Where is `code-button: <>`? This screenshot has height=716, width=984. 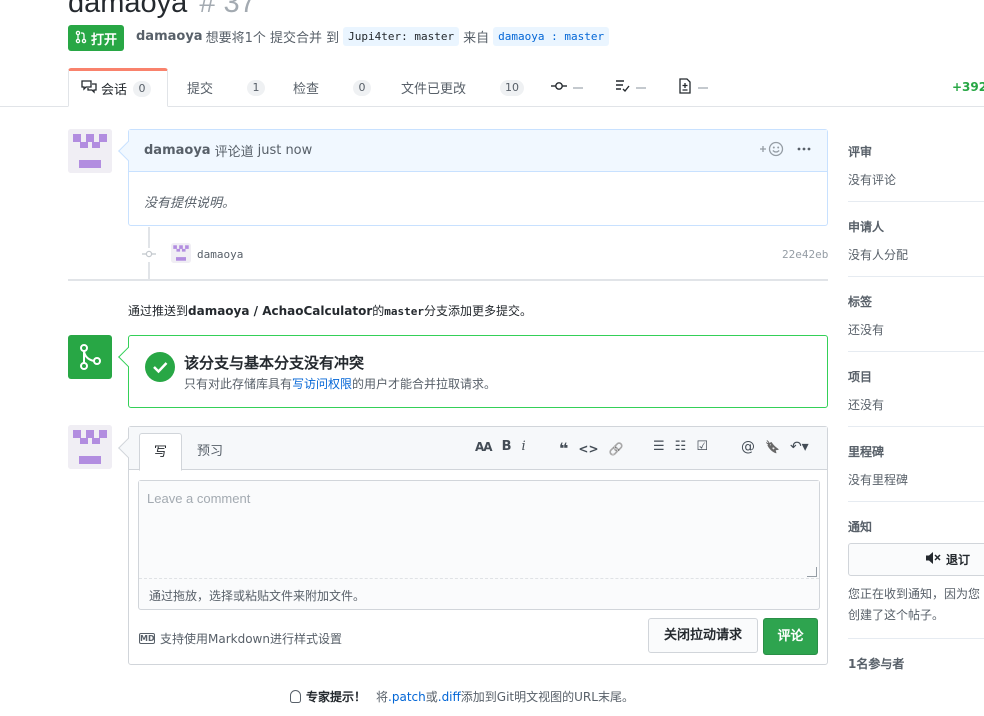 code-button: <> is located at coordinates (588, 449).